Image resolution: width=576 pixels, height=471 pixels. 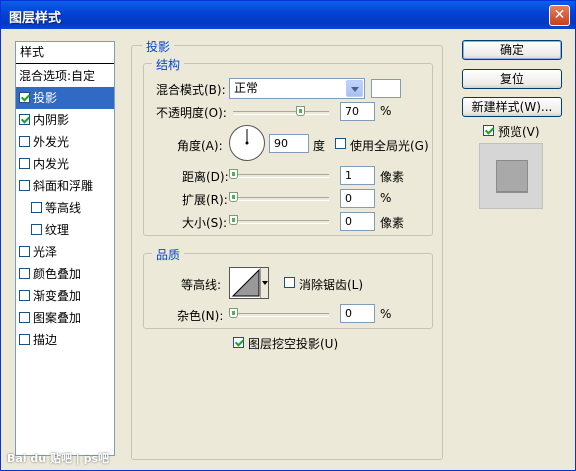 I want to click on knockout-checkbox, so click(x=238, y=342).